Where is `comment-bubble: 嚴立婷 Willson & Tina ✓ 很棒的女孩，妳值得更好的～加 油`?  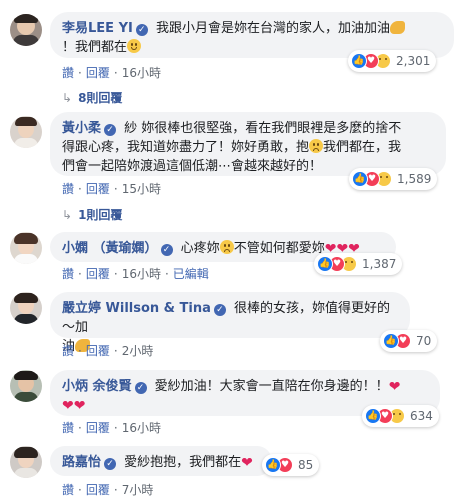
comment-bubble: 嚴立婷 Willson & Tina ✓ 很棒的女孩，妳值得更好的～加 油 is located at coordinates (230, 323).